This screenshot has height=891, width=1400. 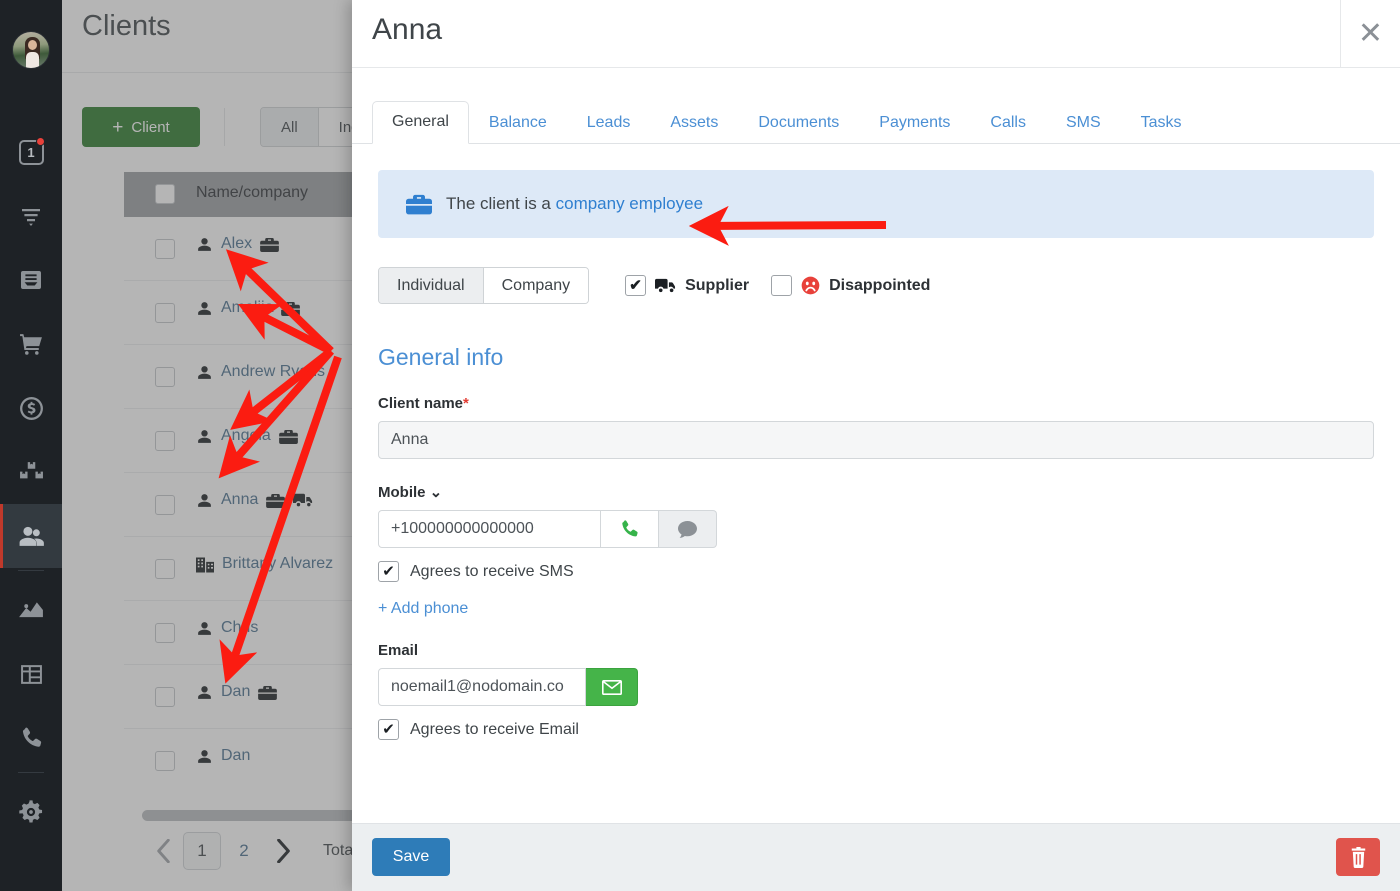 I want to click on tab-payments: Payments, so click(x=914, y=123).